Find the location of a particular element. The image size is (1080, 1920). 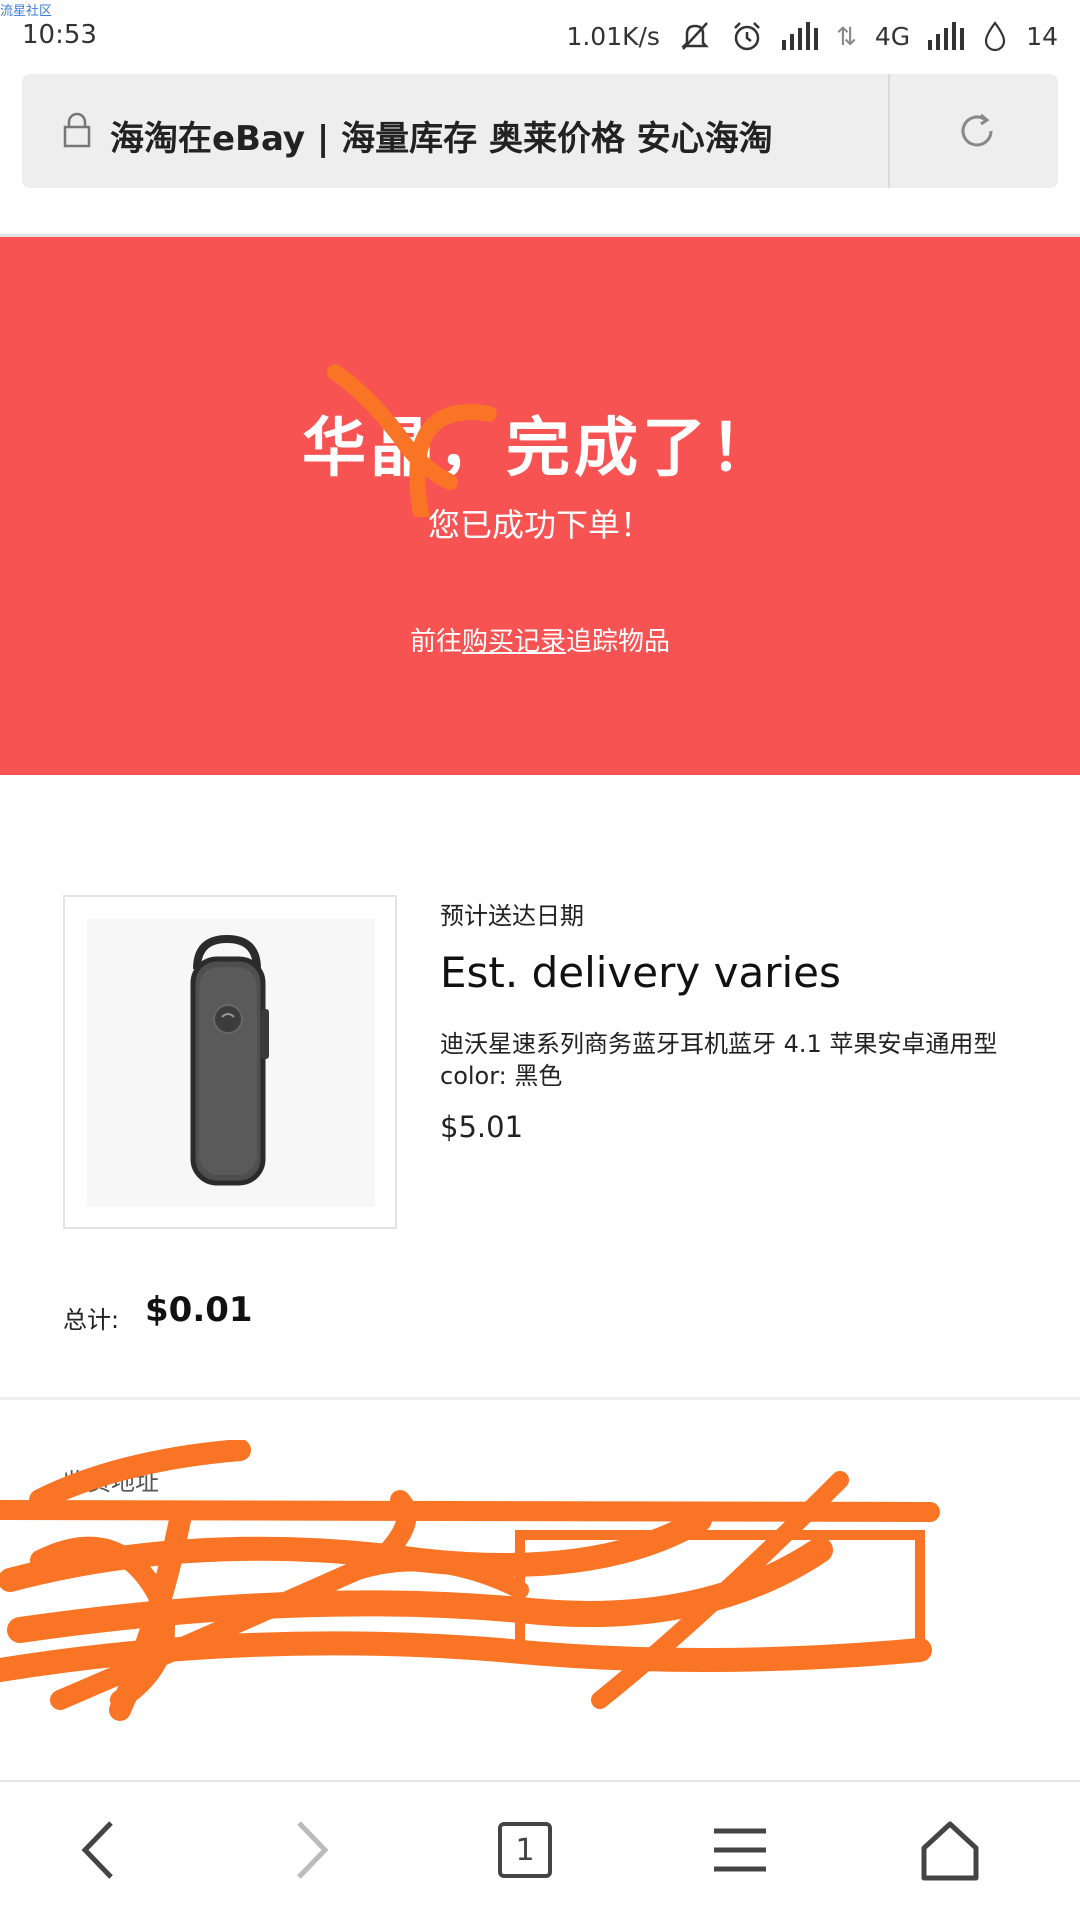

menu-icon is located at coordinates (740, 1850).